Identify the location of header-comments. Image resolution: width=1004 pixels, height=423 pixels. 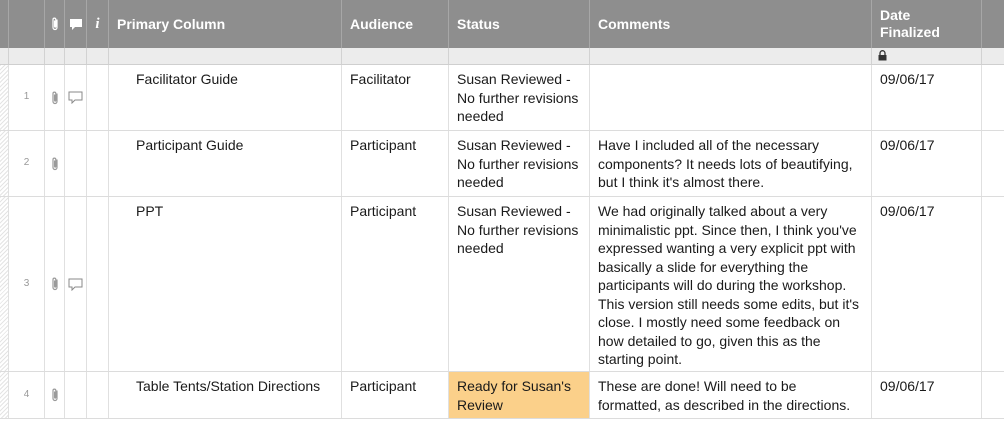
(76, 24).